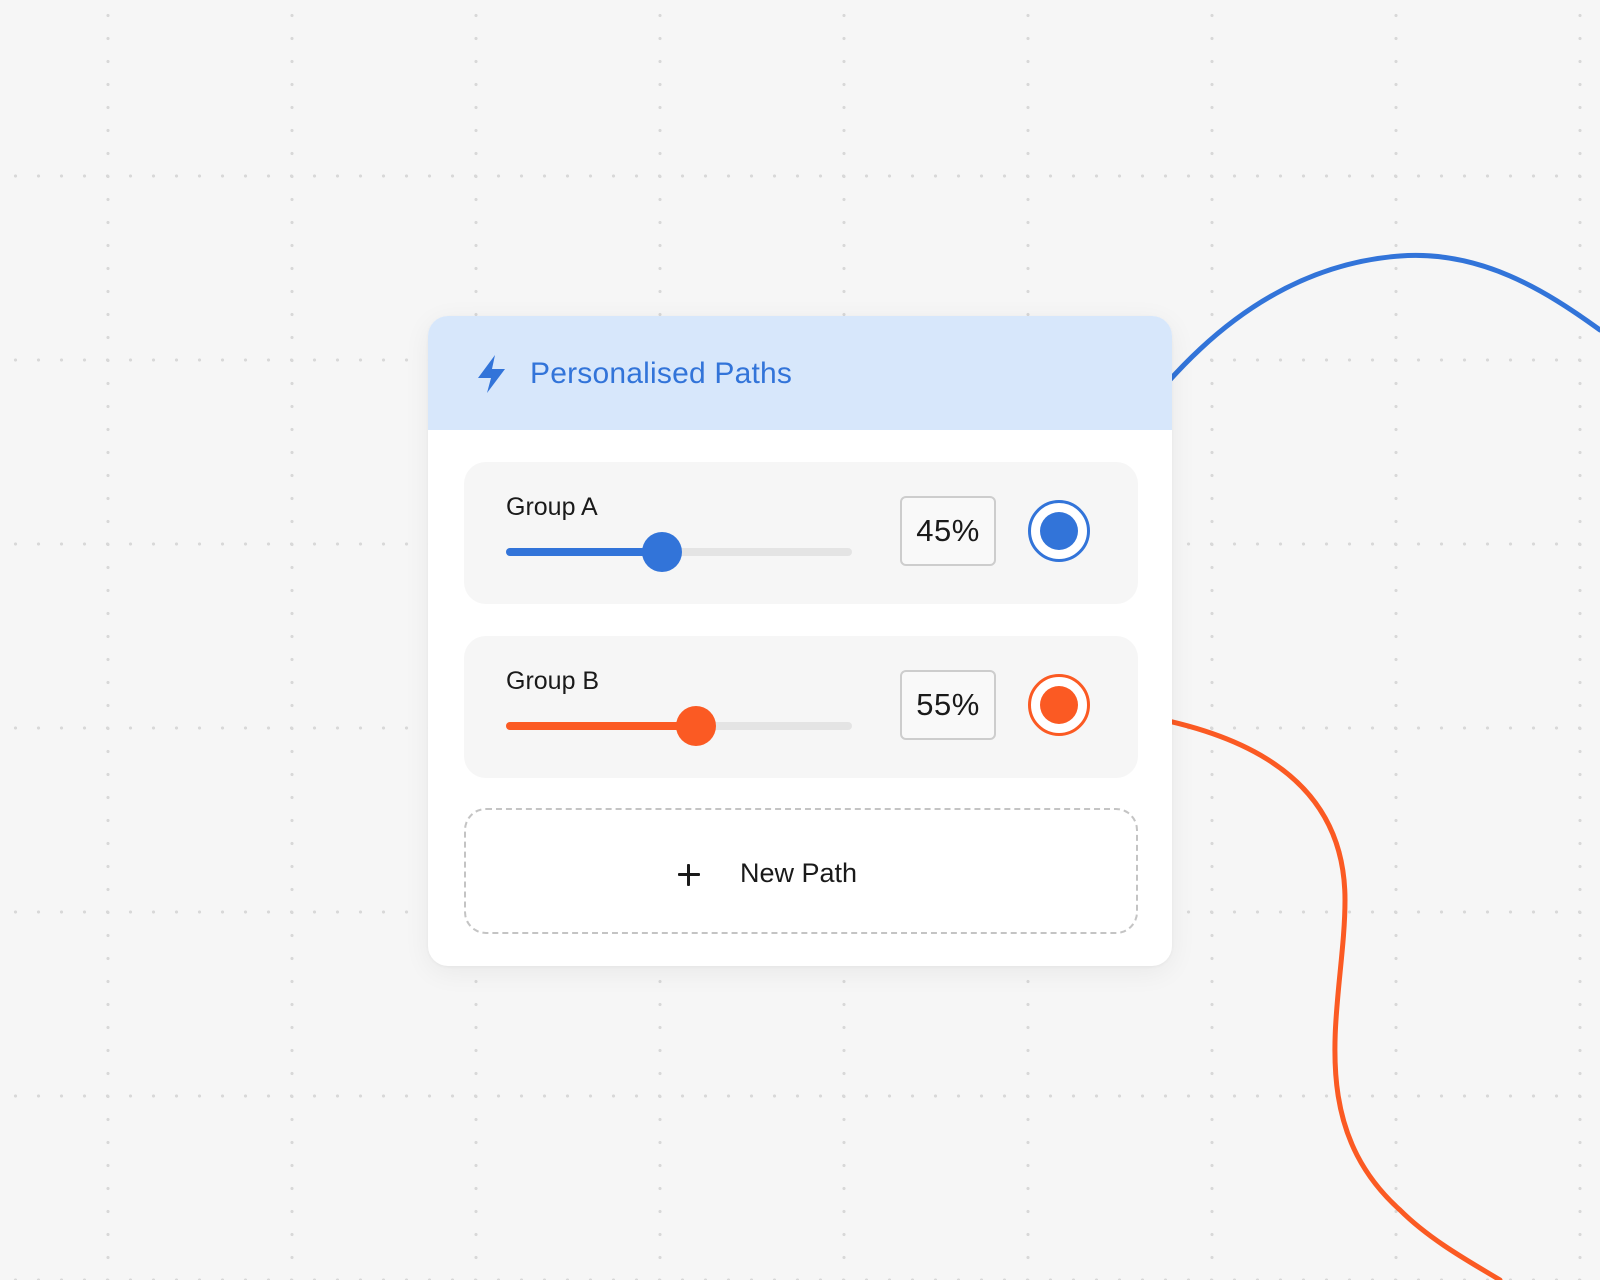 The height and width of the screenshot is (1280, 1600). Describe the element at coordinates (948, 705) in the screenshot. I see `percent-input: 55%` at that location.